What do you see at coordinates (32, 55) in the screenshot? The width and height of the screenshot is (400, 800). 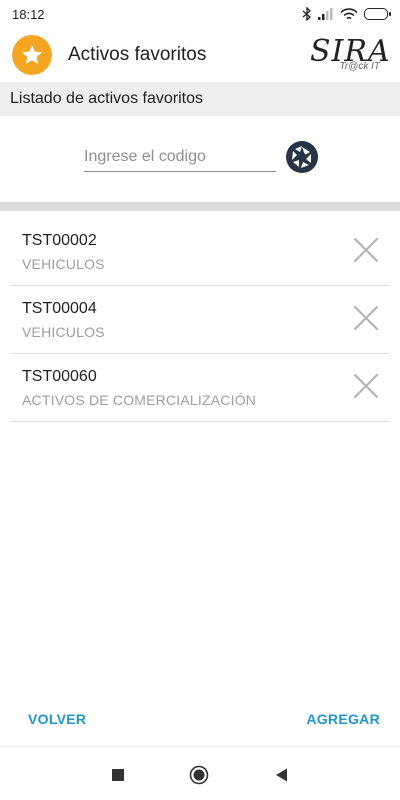 I see `star-icon` at bounding box center [32, 55].